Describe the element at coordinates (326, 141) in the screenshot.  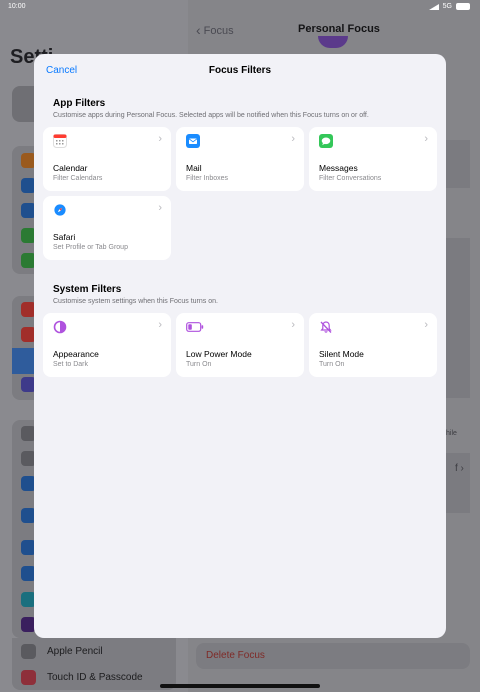
I see `messages-icon` at that location.